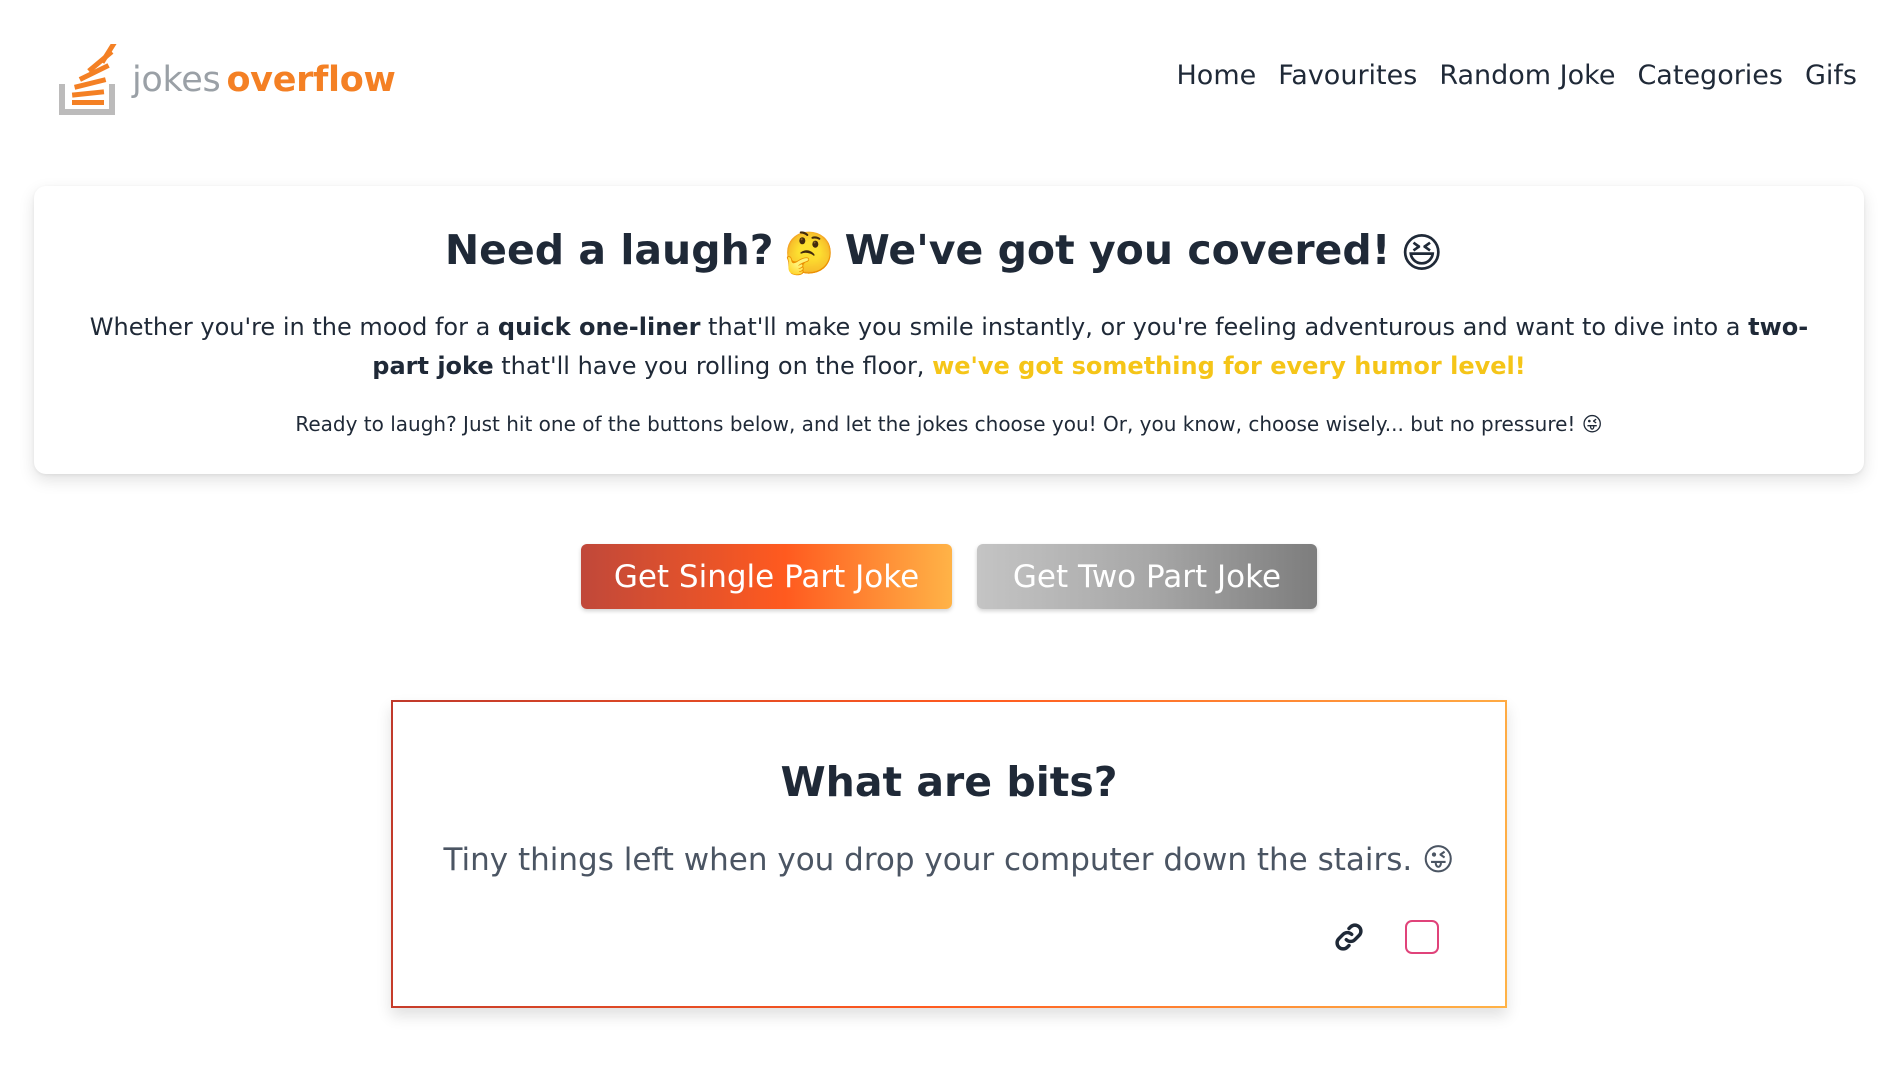 This screenshot has width=1898, height=1076. What do you see at coordinates (1217, 75) in the screenshot?
I see `nav-home: Home` at bounding box center [1217, 75].